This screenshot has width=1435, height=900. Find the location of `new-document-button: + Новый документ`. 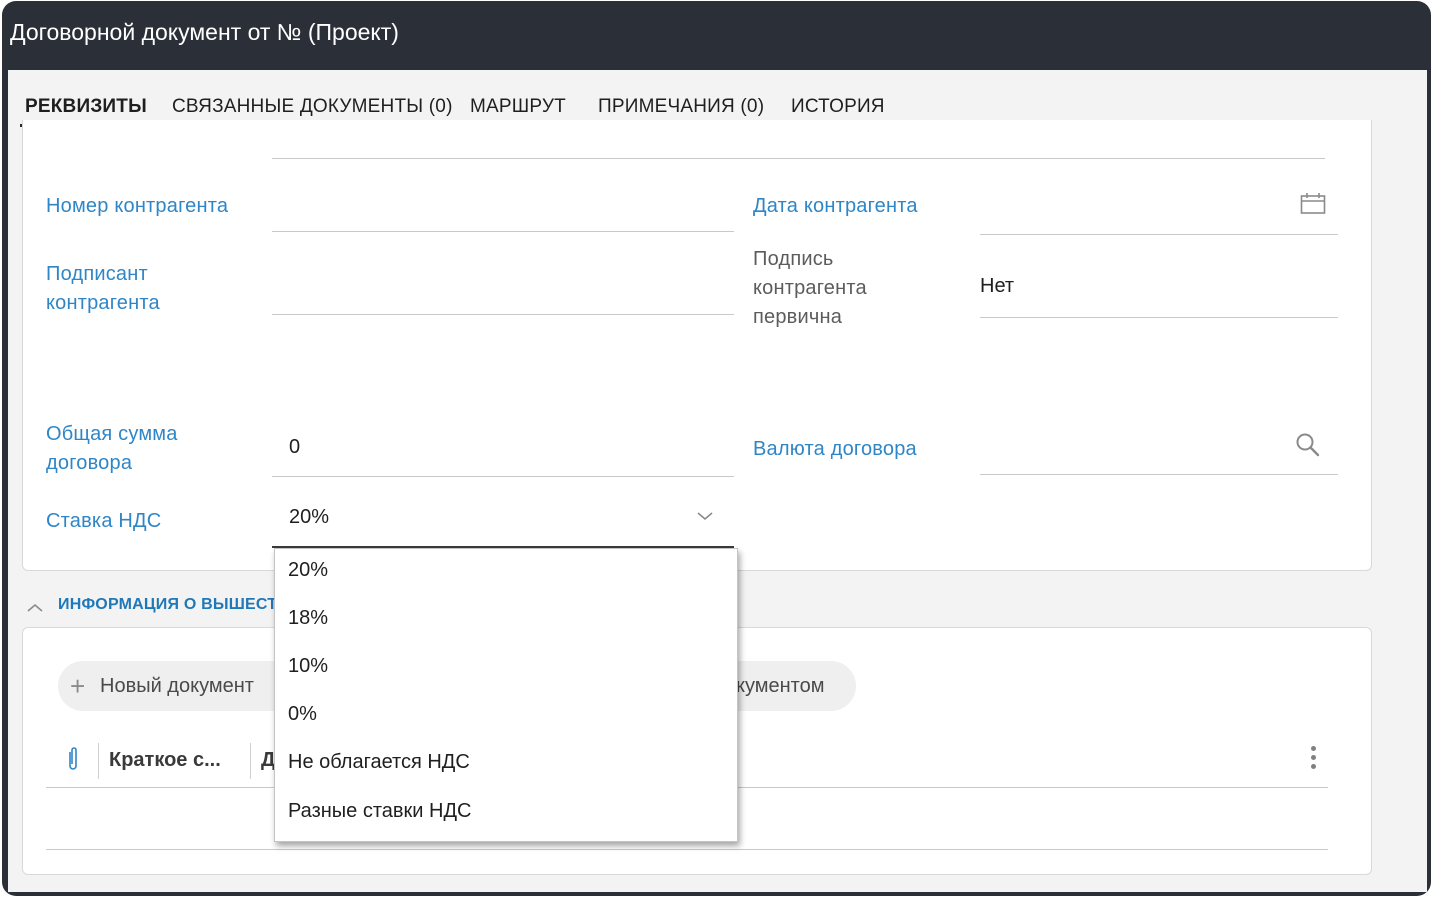

new-document-button: + Новый документ is located at coordinates (178, 686).